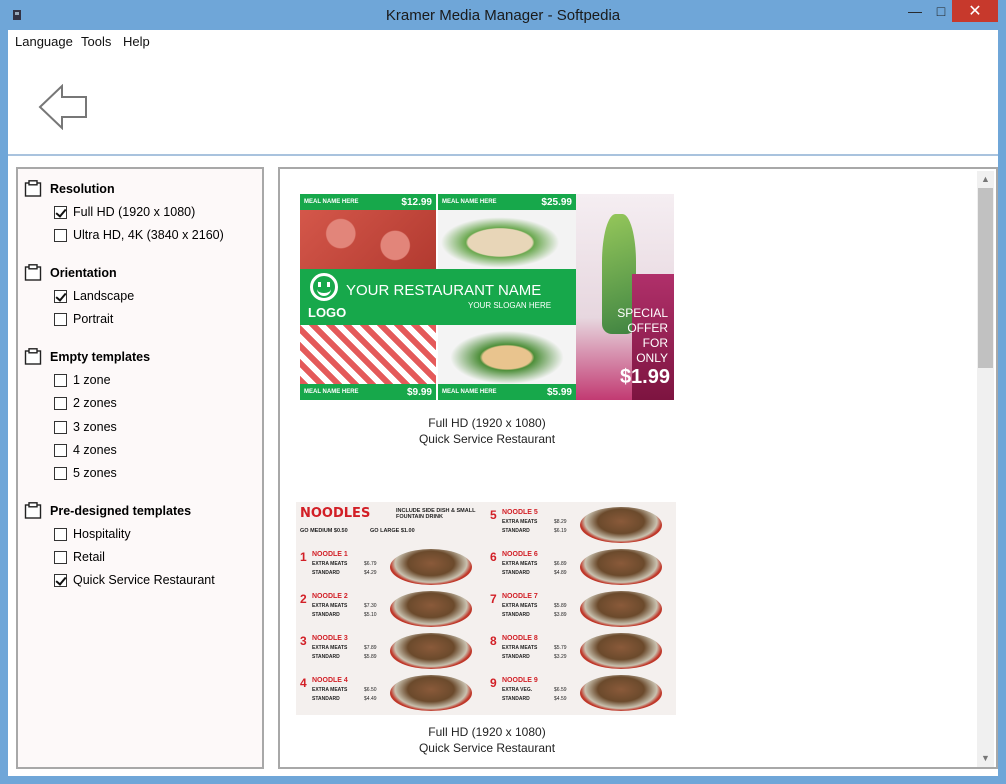 The width and height of the screenshot is (1006, 784). Describe the element at coordinates (64, 107) in the screenshot. I see `back-arrow-icon` at that location.